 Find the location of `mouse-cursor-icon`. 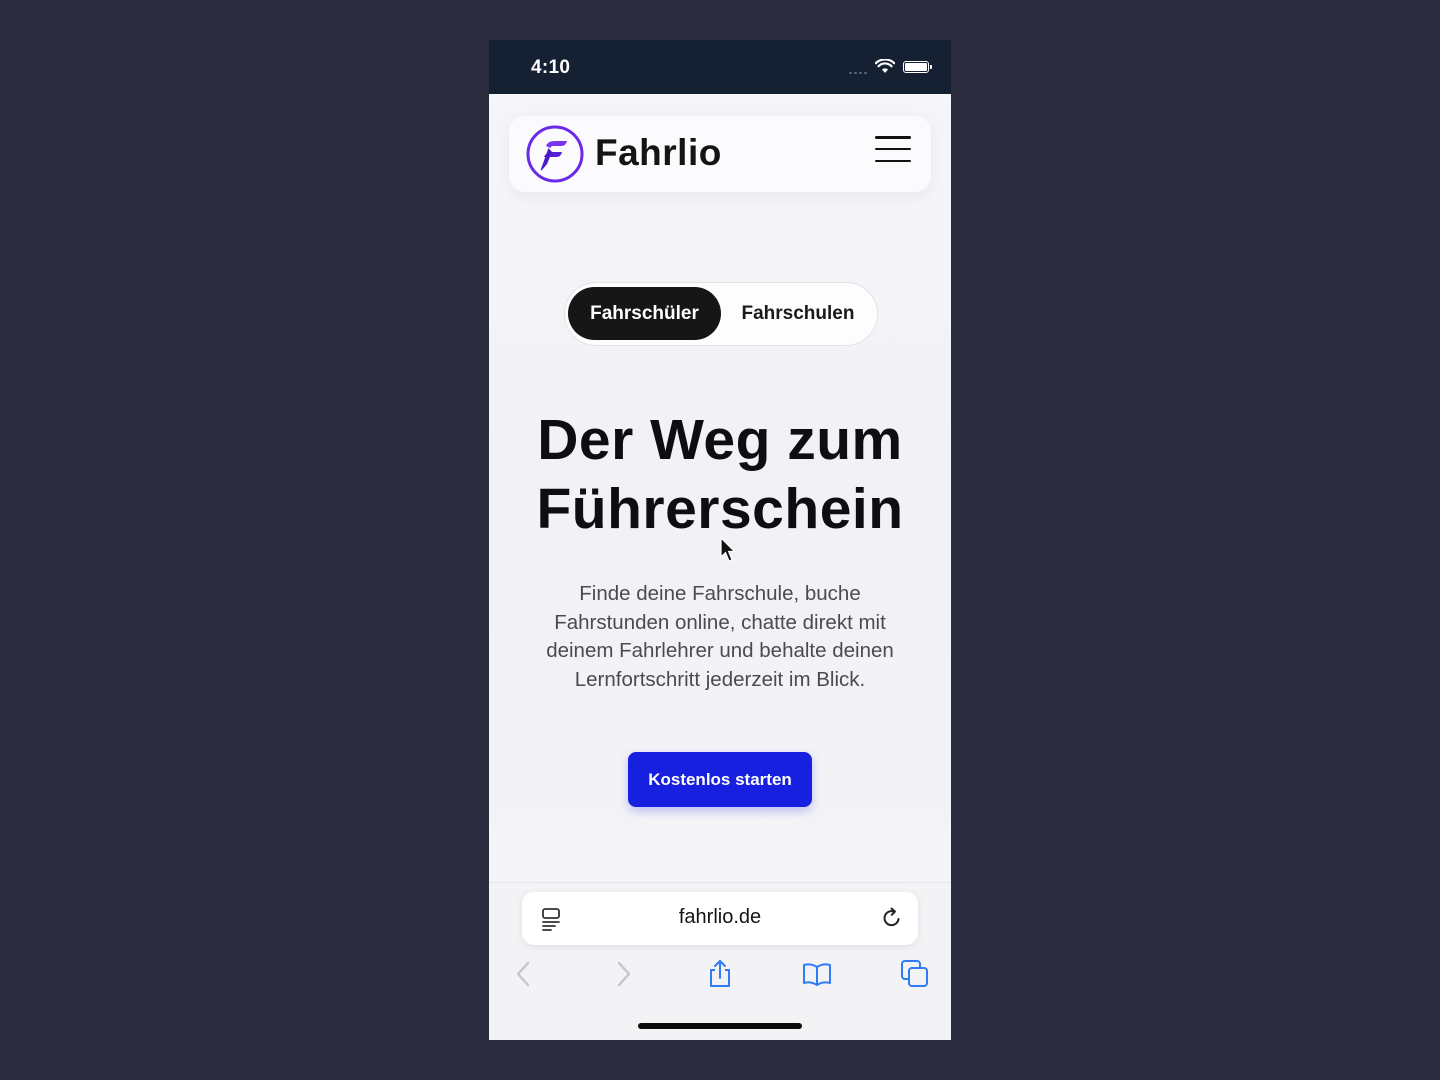

mouse-cursor-icon is located at coordinates (728, 549).